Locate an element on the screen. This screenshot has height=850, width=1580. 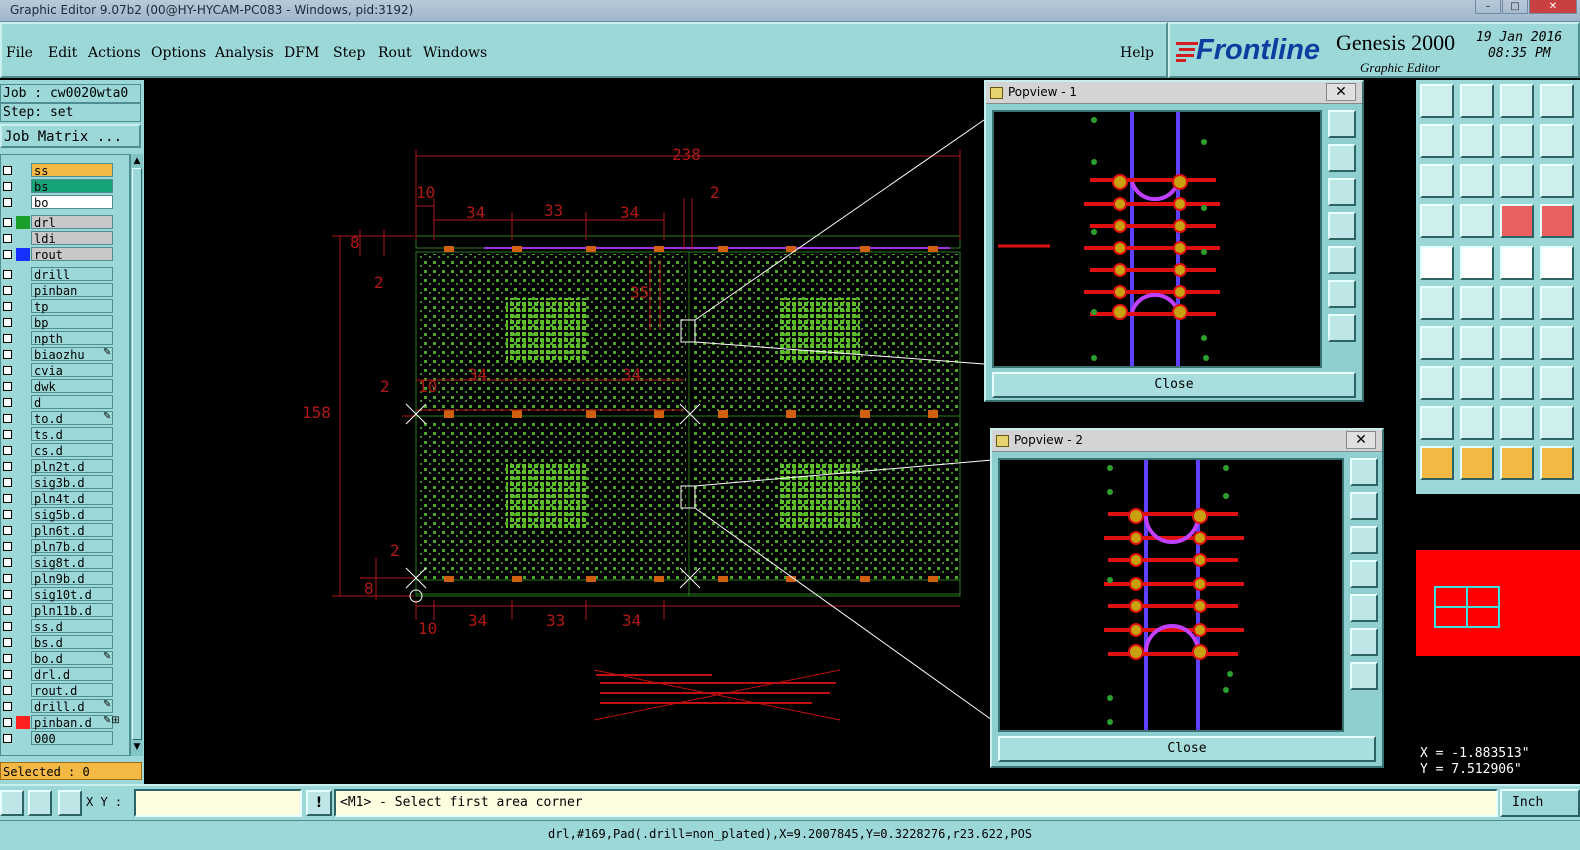
layer-row: npth is located at coordinates (65, 338).